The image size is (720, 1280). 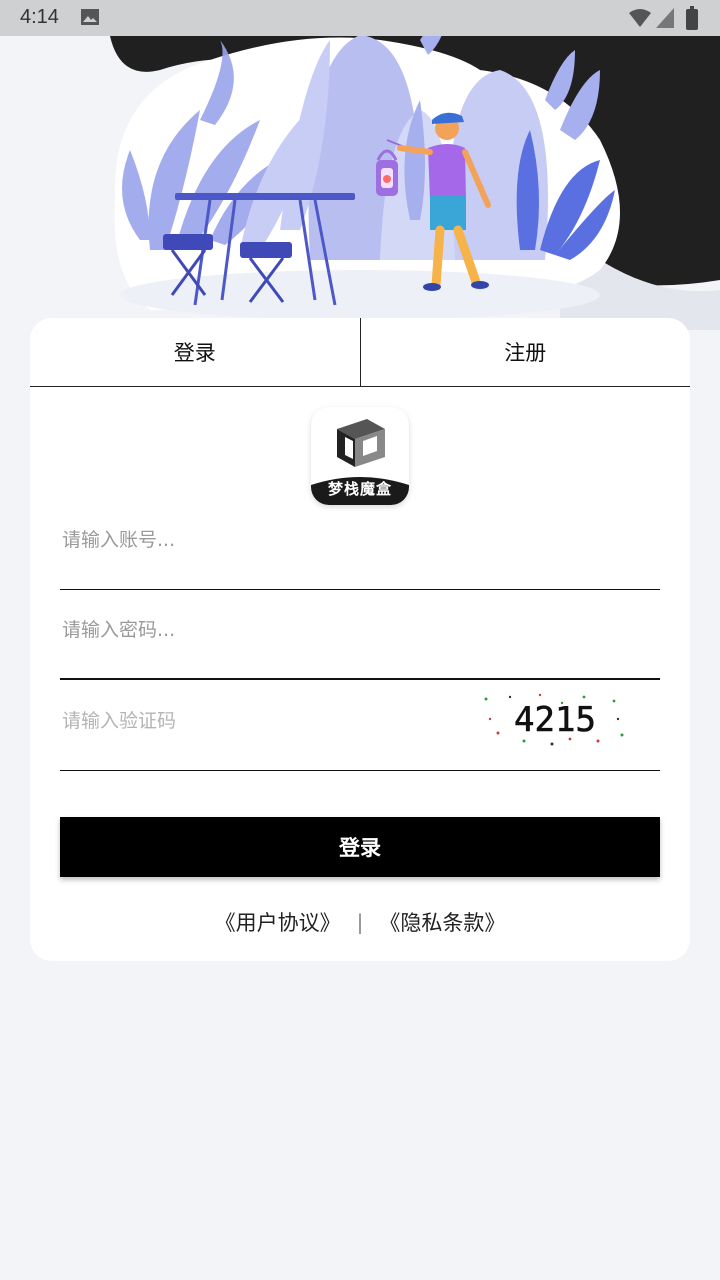 I want to click on auth-tabs: 登录 注册, so click(x=360, y=352).